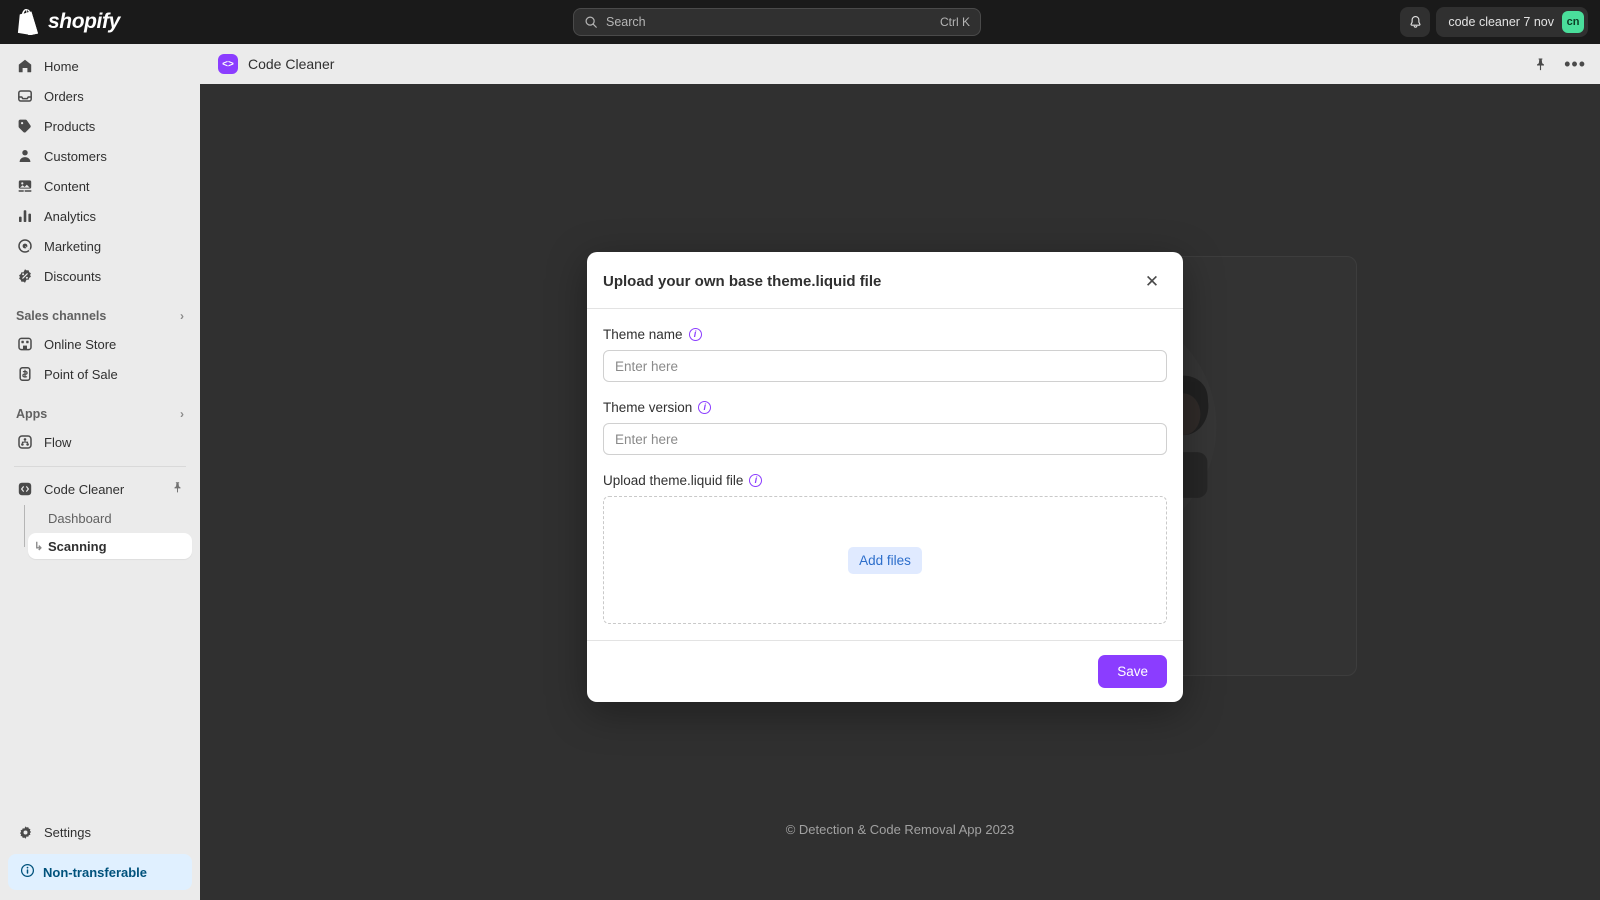  I want to click on save-button: Save, so click(1132, 671).